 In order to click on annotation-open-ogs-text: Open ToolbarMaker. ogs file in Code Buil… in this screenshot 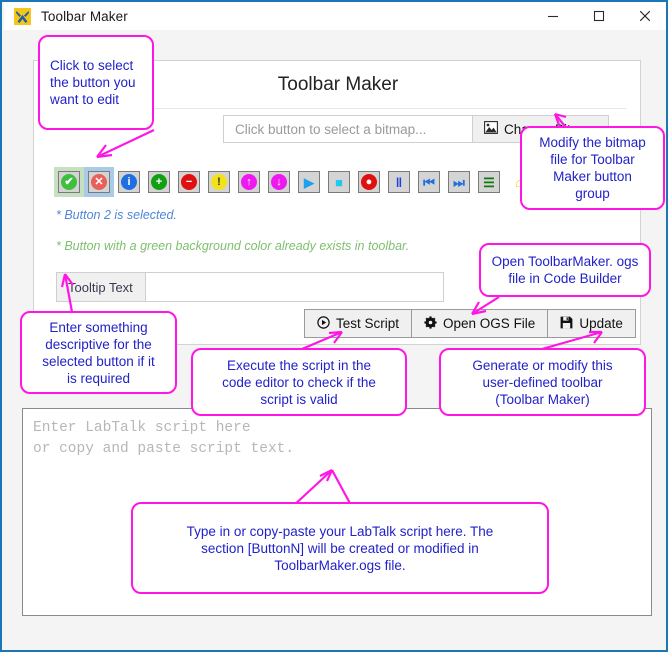, I will do `click(565, 270)`.